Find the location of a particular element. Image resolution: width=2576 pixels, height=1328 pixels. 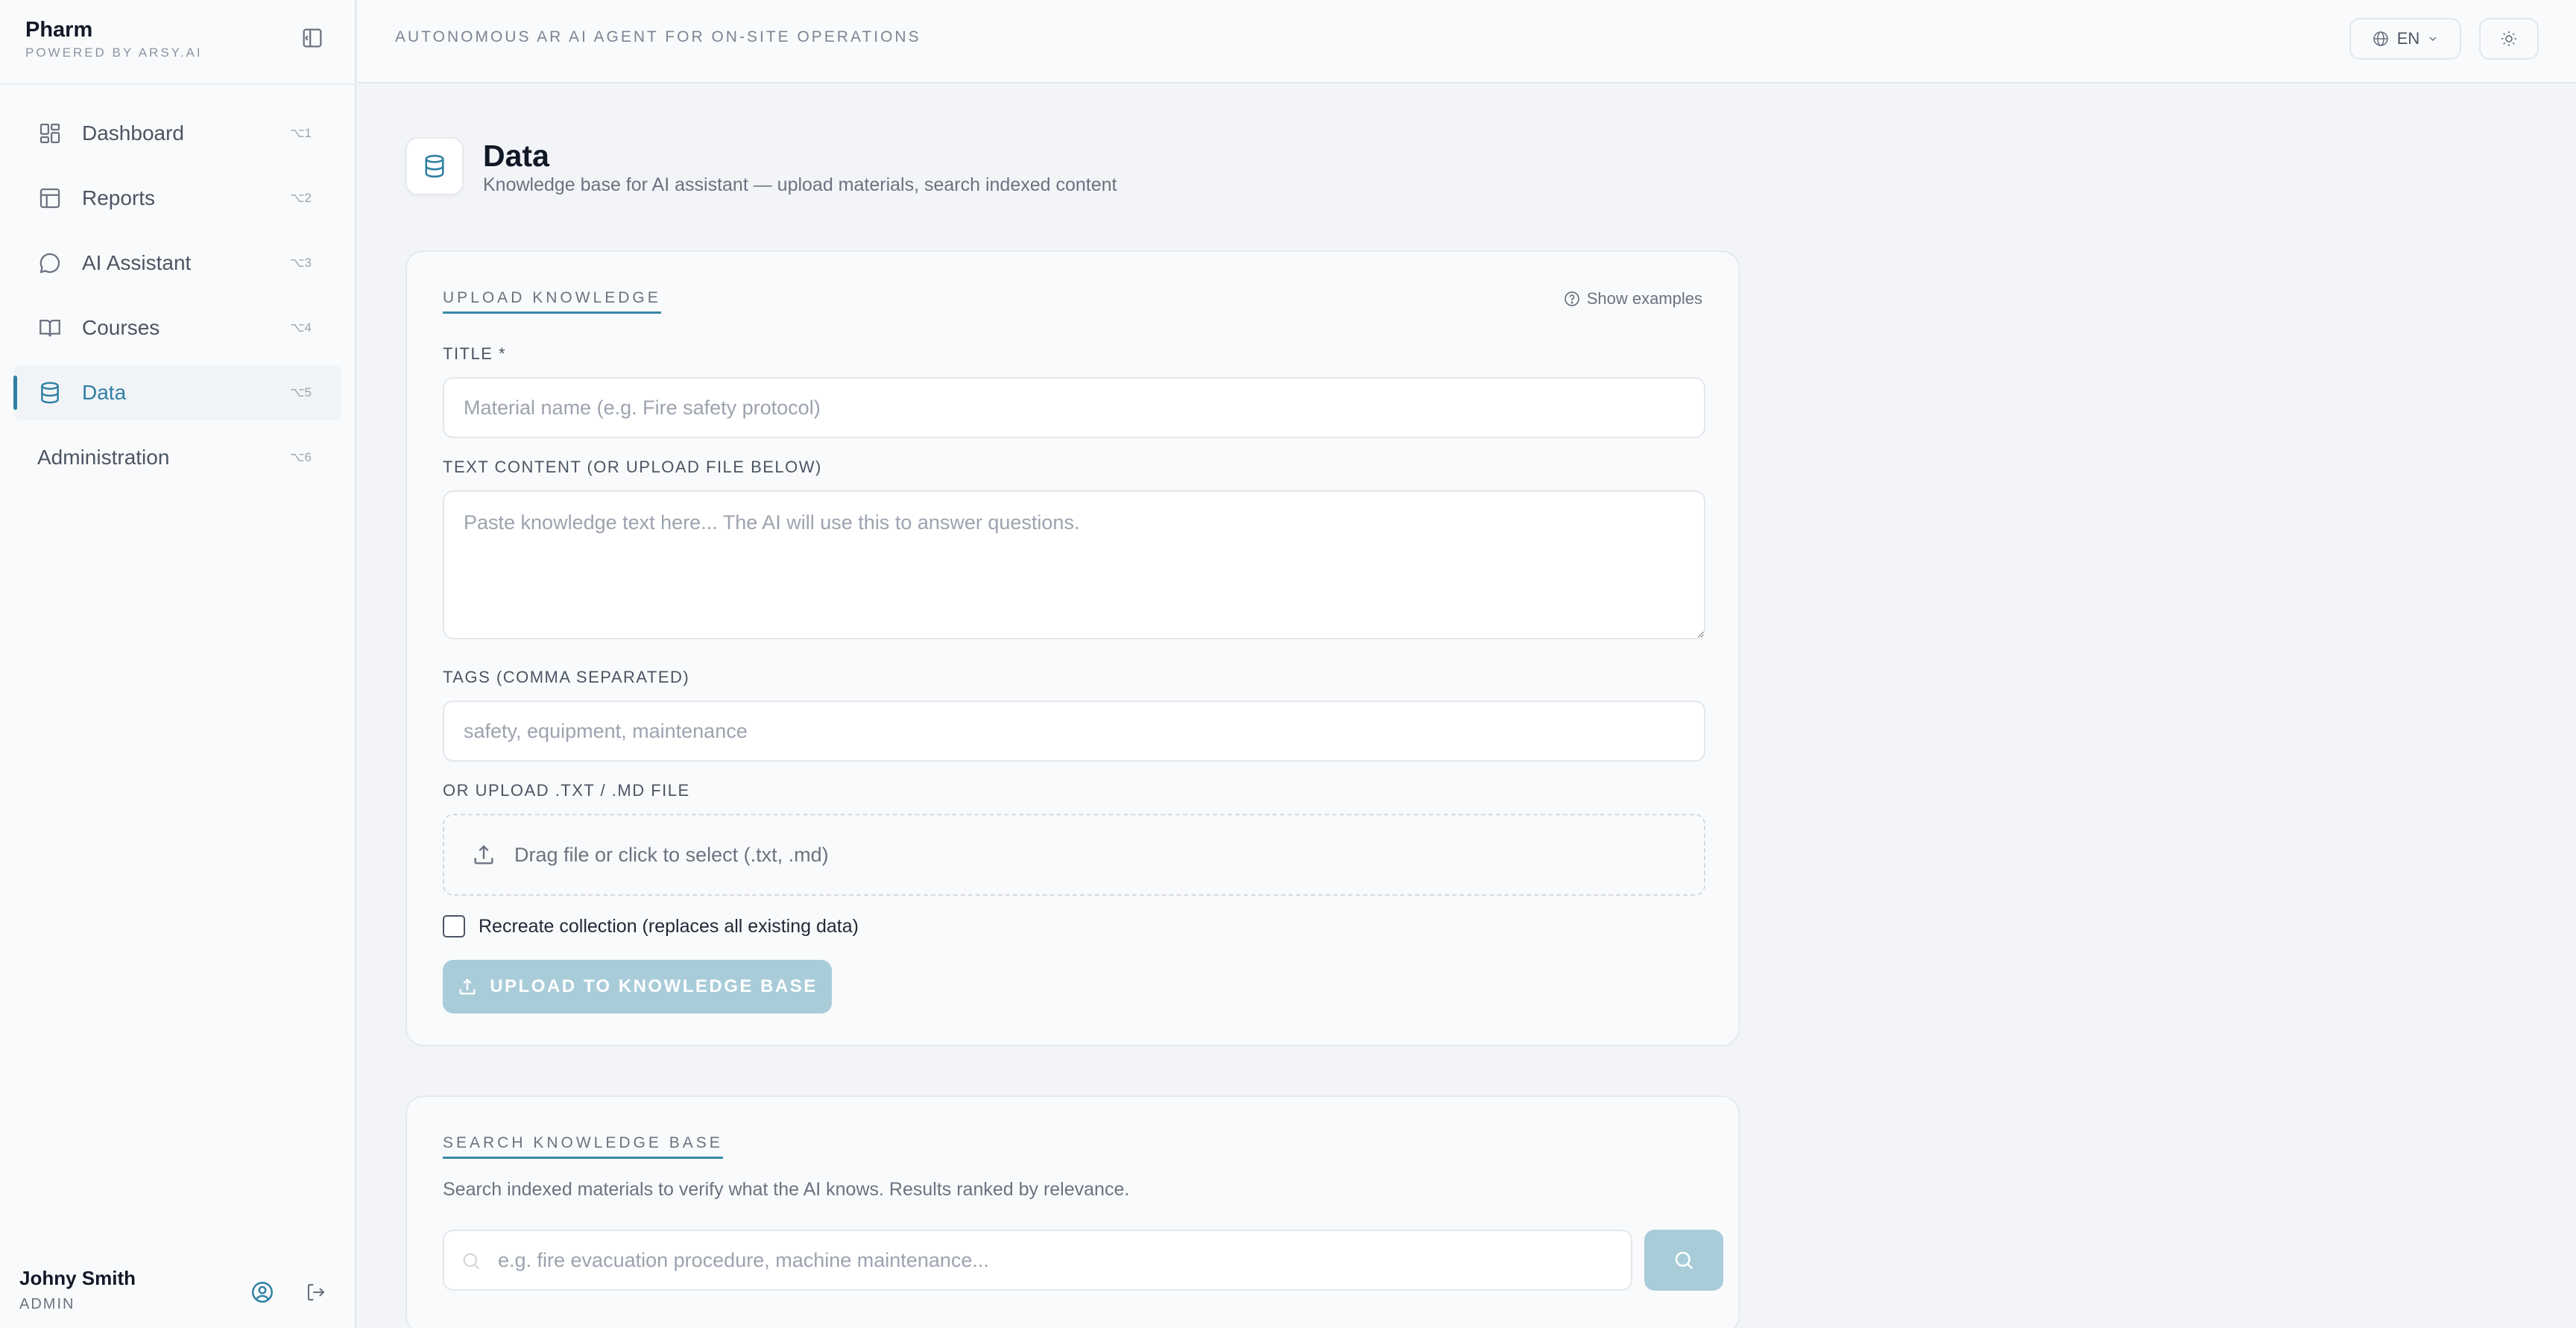

sidebar-item-label: Data is located at coordinates (104, 393).